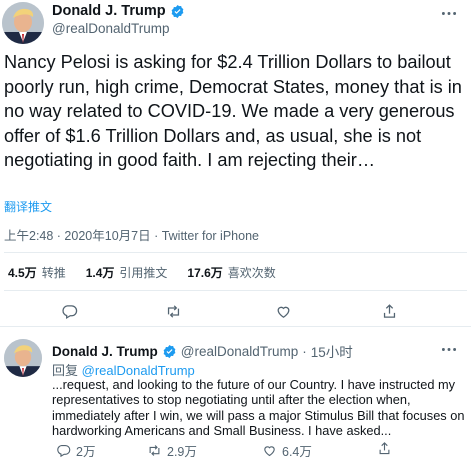 The height and width of the screenshot is (468, 471). Describe the element at coordinates (111, 28) in the screenshot. I see `author-handle: @realDonaldTrump` at that location.